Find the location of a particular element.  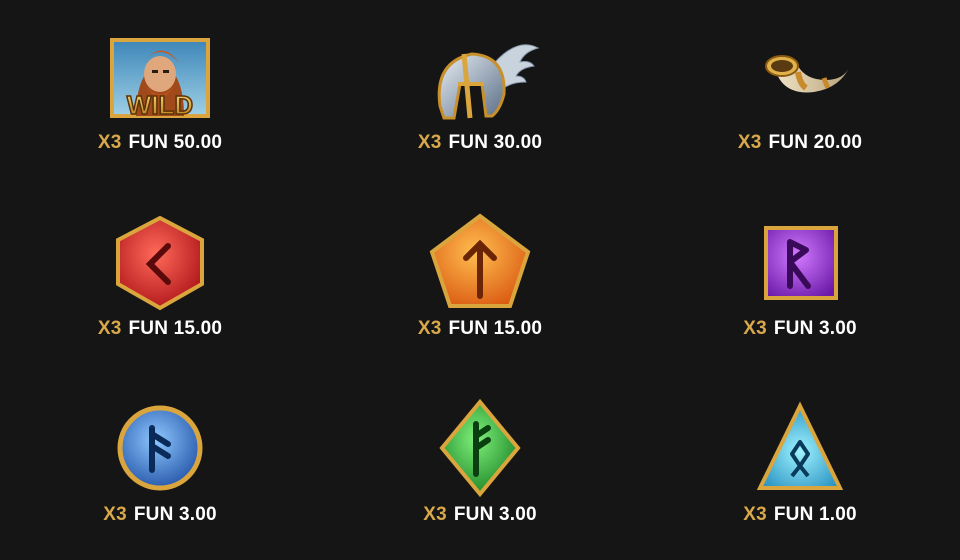

payout-amount: FUN 30.00 is located at coordinates (495, 142).